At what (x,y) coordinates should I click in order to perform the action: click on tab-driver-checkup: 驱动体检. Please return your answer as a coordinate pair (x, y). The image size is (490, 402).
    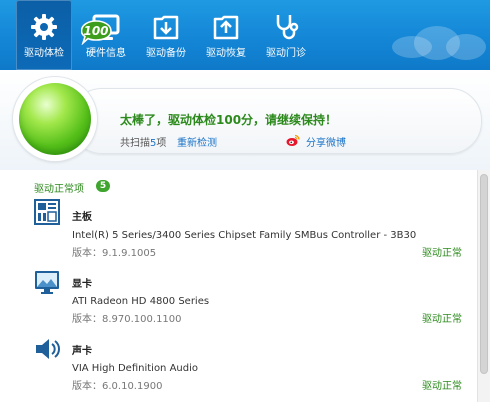
    Looking at the image, I should click on (44, 35).